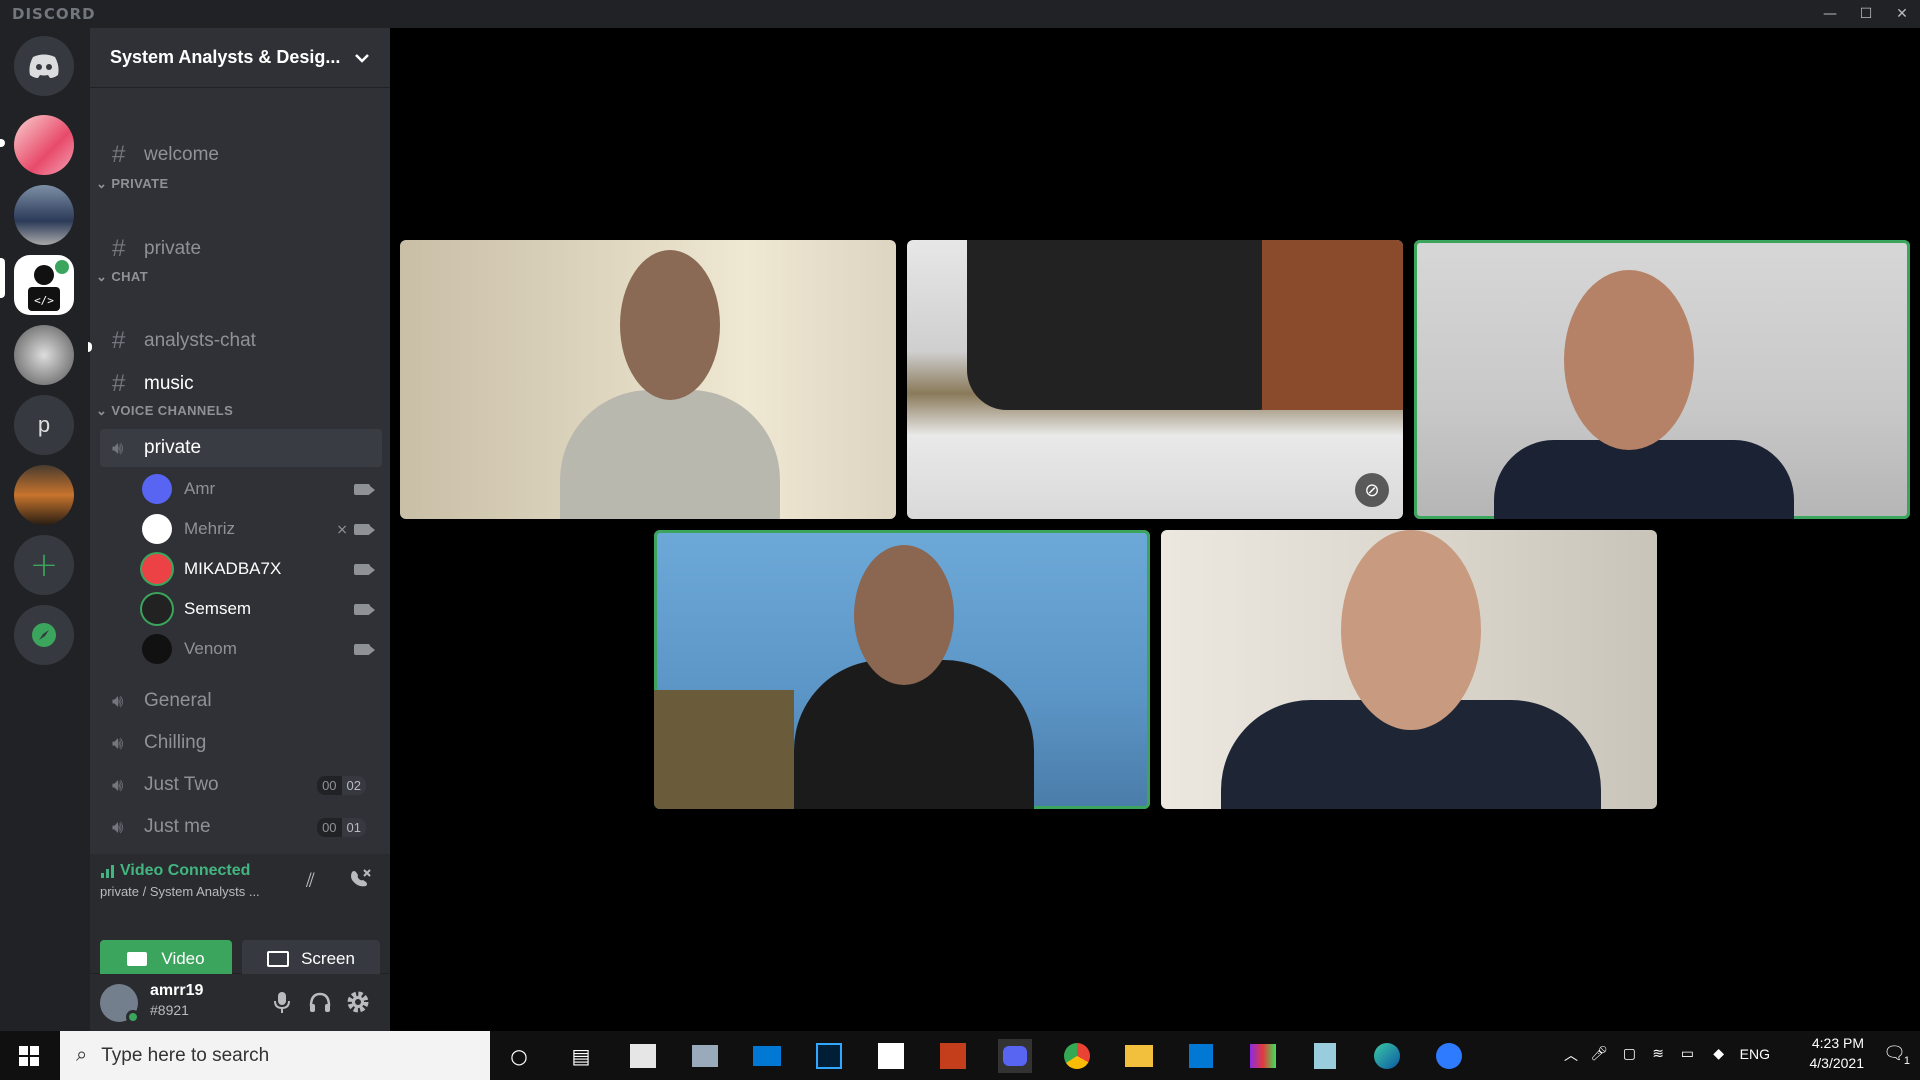 The height and width of the screenshot is (1080, 1920). What do you see at coordinates (1830, 14) in the screenshot?
I see `minimize-button: —` at bounding box center [1830, 14].